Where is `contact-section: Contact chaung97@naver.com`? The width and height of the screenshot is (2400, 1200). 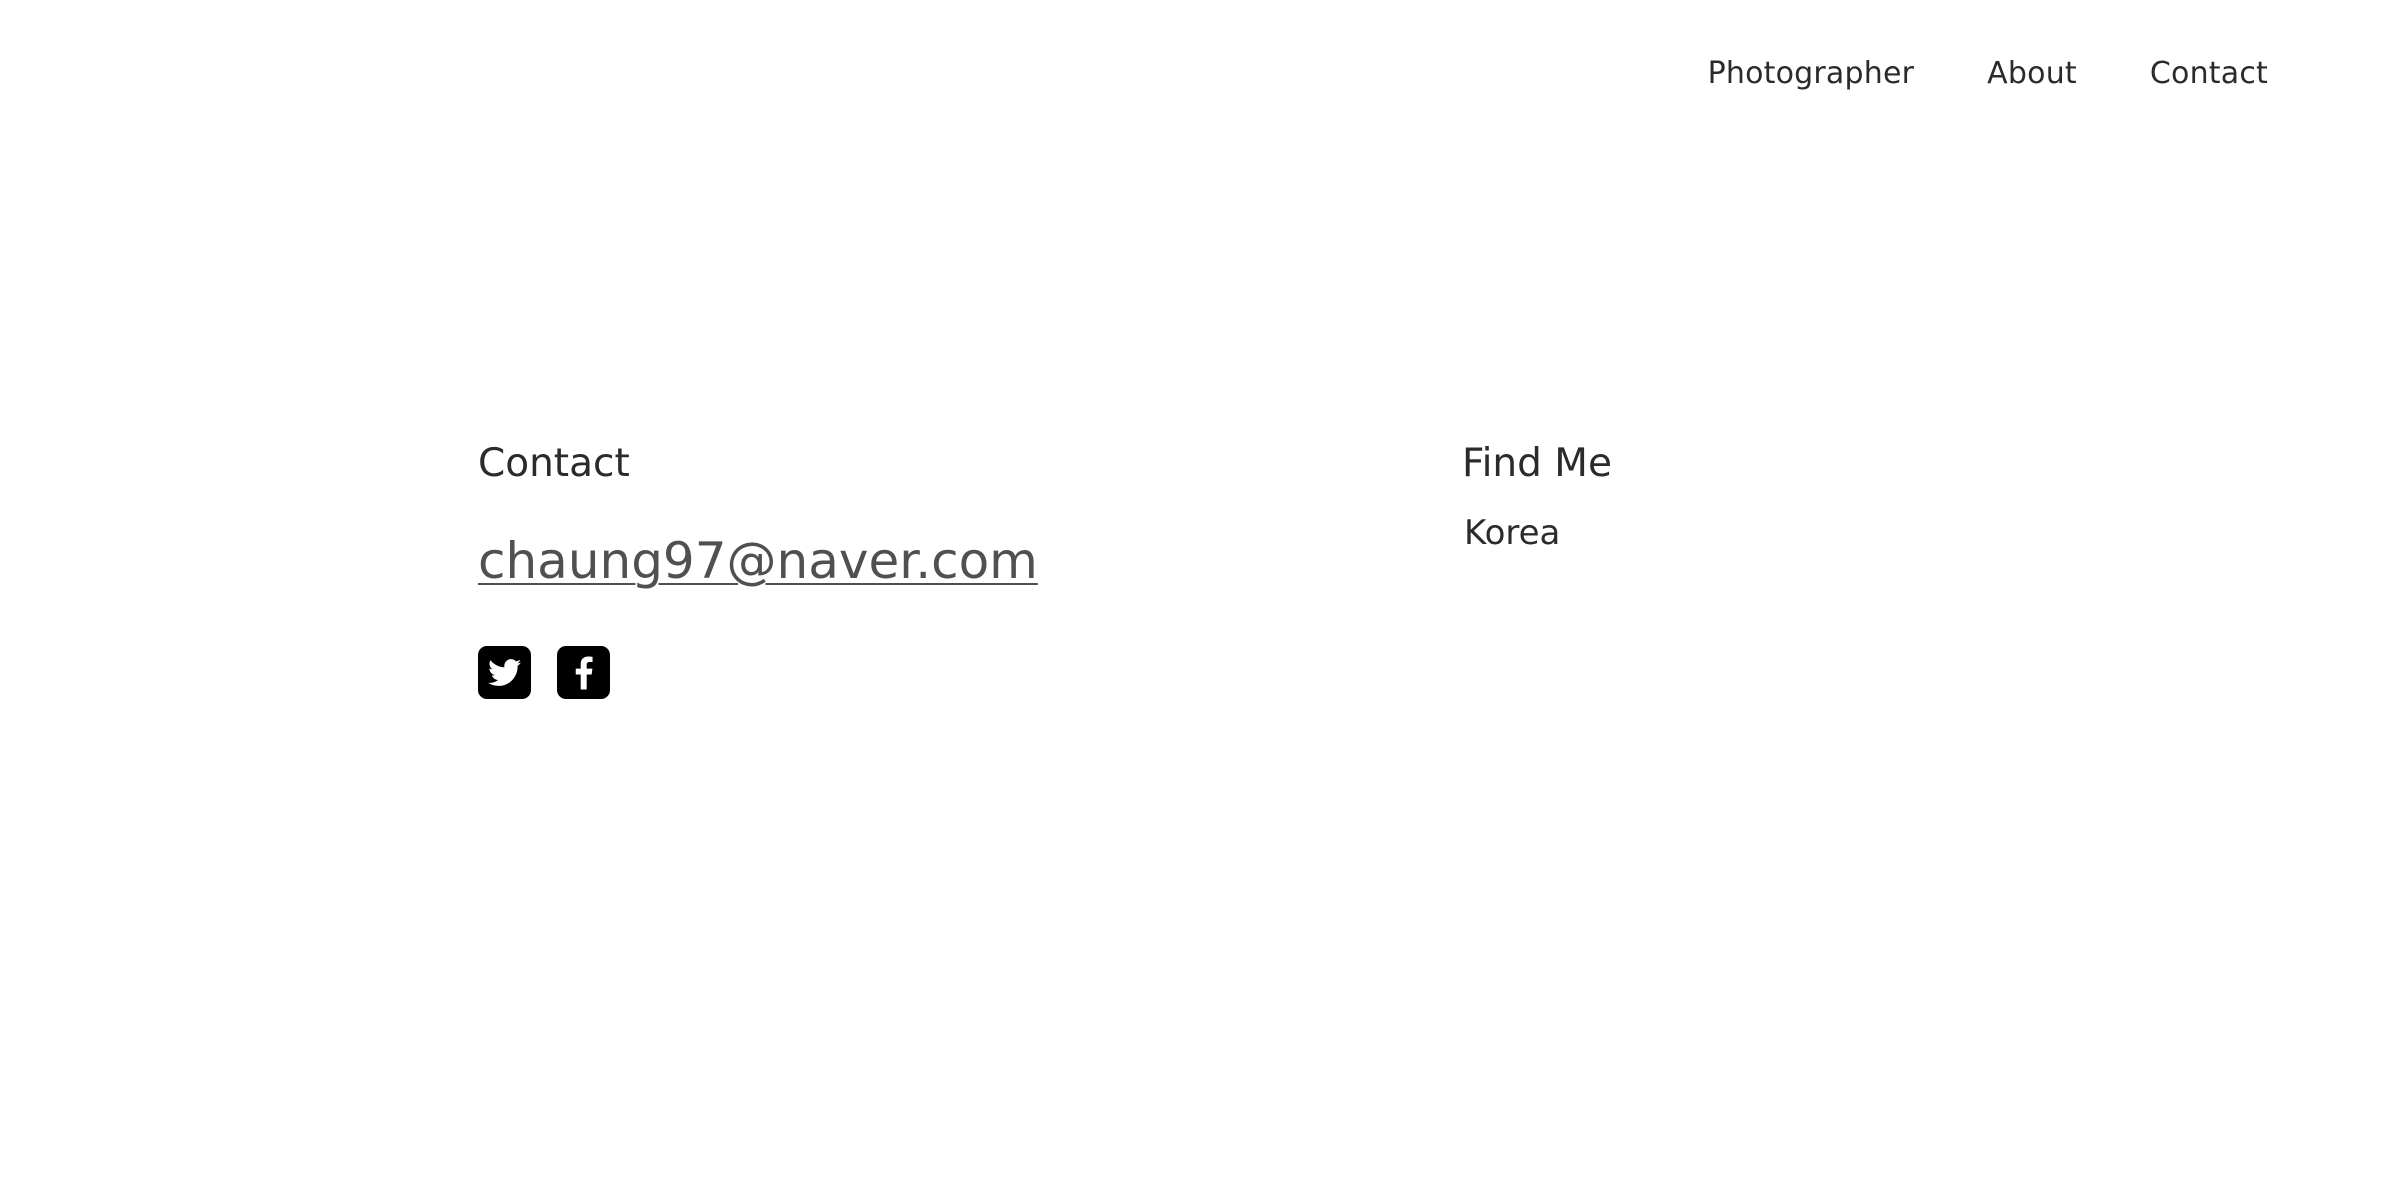
contact-section: Contact chaung97@naver.com is located at coordinates (758, 569).